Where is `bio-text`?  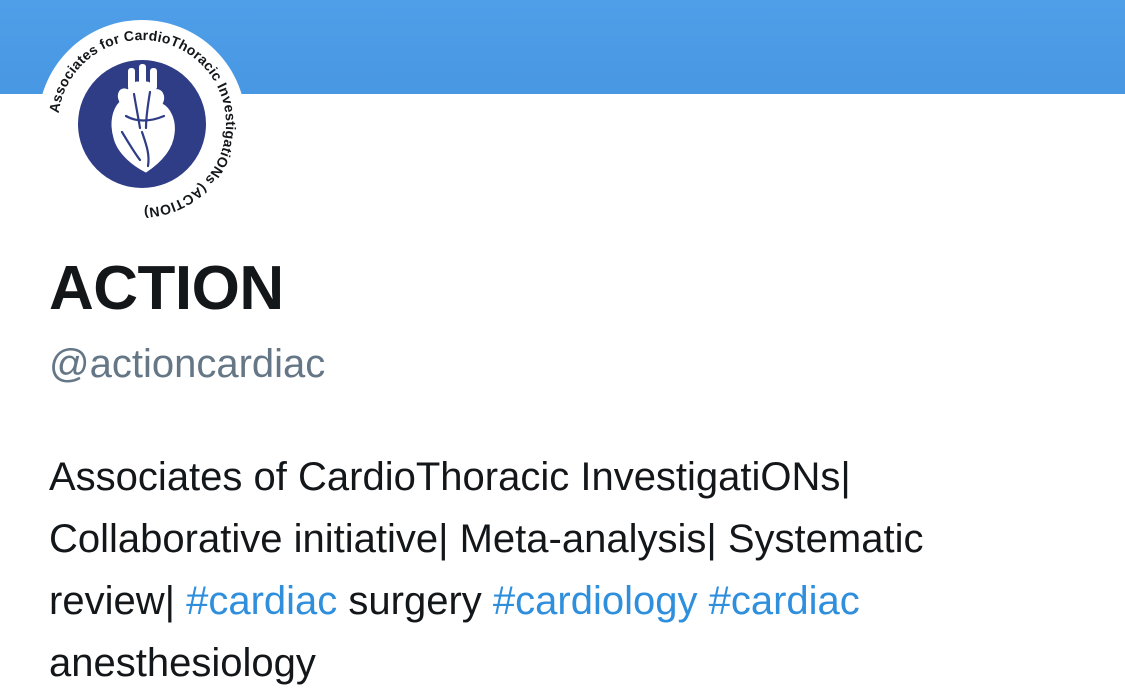
bio-text is located at coordinates (702, 601).